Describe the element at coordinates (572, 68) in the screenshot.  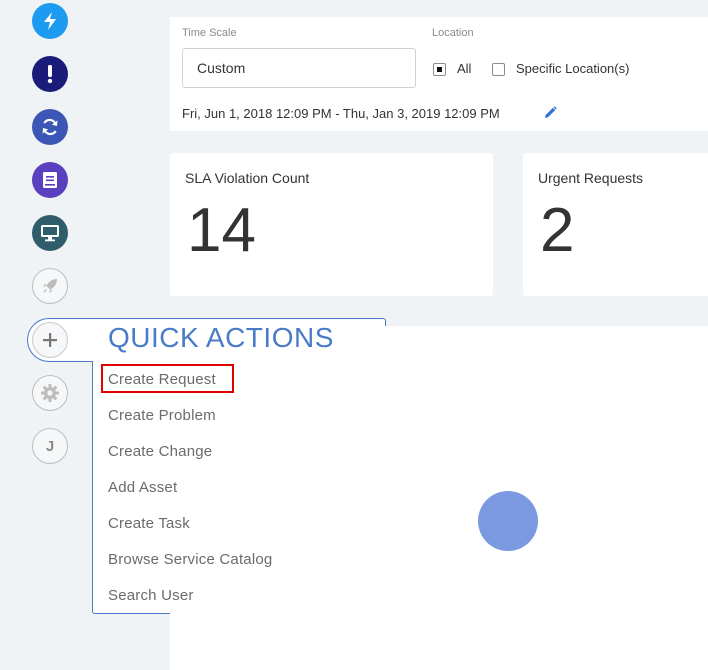
I see `location-specific-label: Specific Location(s)` at that location.